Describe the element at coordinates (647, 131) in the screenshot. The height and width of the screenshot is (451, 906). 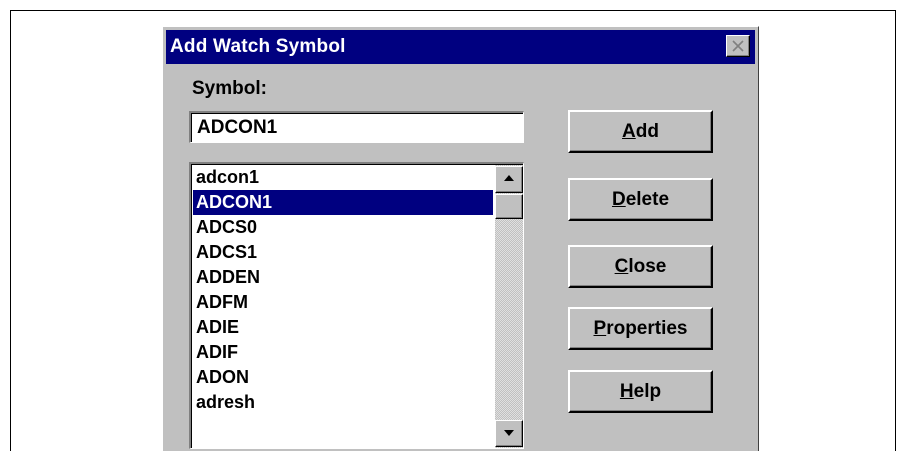
I see `add-button-label: dd` at that location.